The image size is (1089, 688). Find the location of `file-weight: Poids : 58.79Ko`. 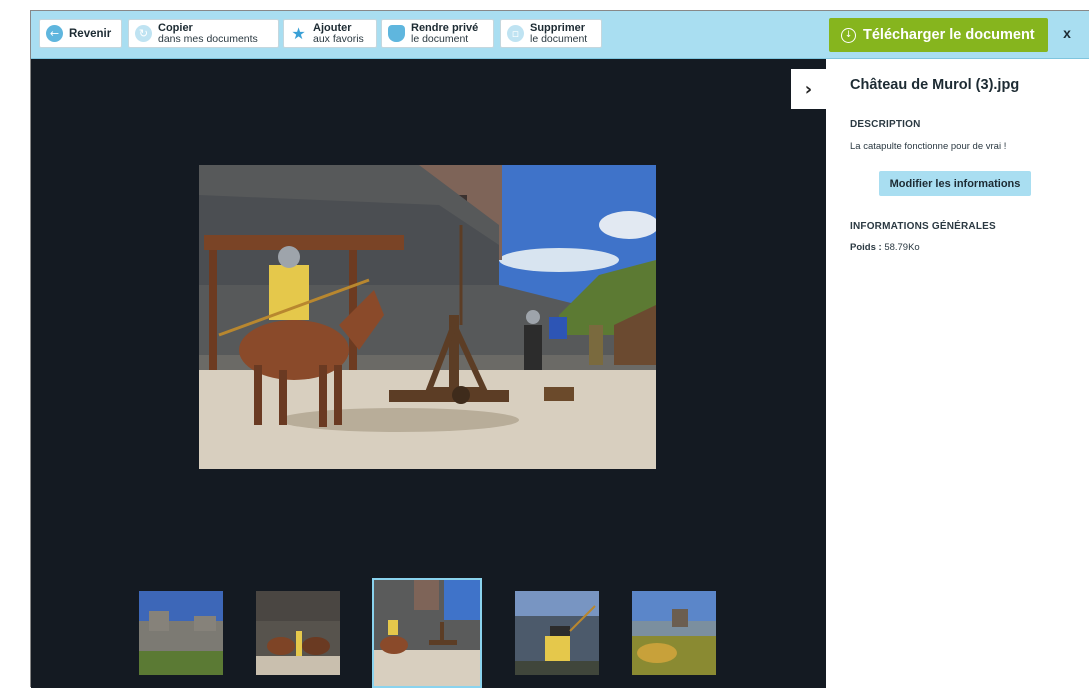

file-weight: Poids : 58.79Ko is located at coordinates (885, 247).